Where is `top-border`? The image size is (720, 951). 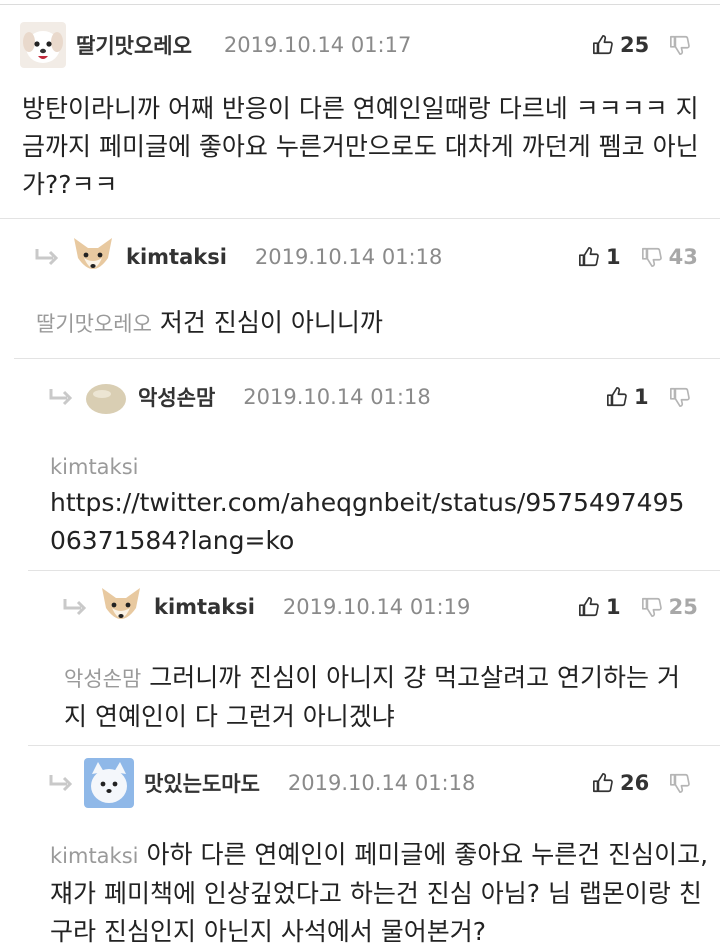 top-border is located at coordinates (360, 4).